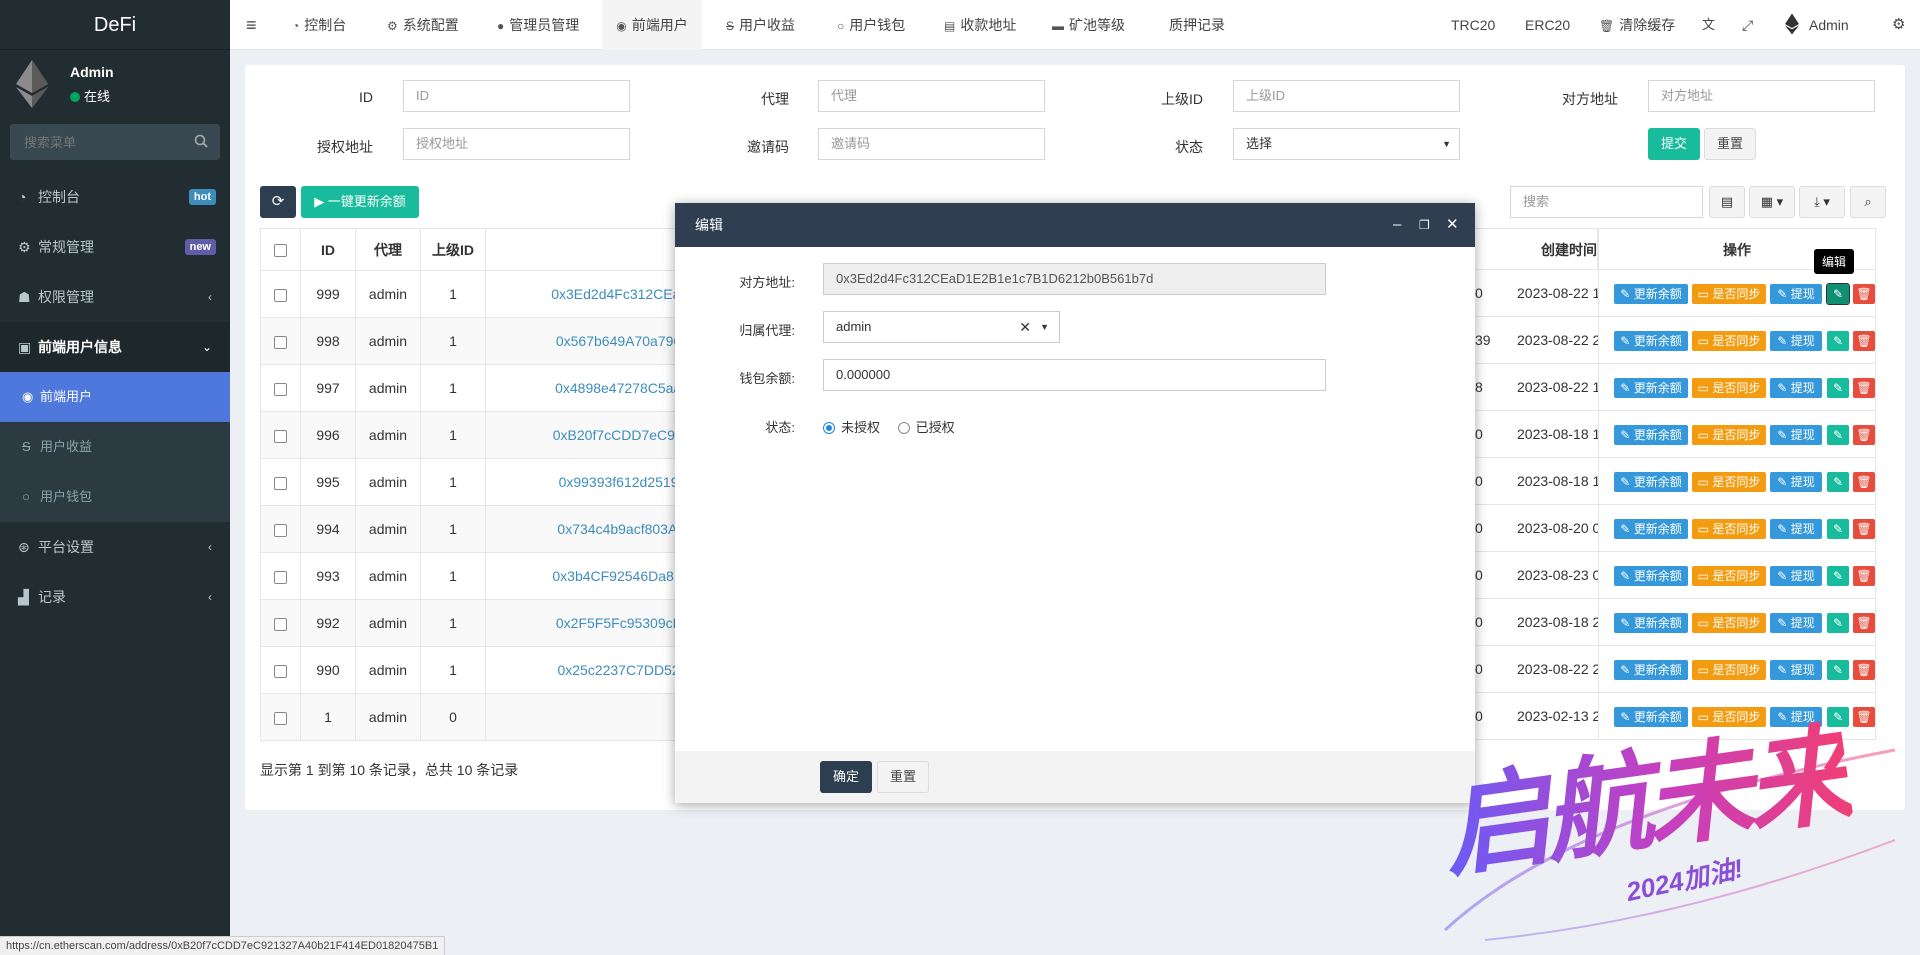 Image resolution: width=1920 pixels, height=955 pixels. I want to click on filter-input-parent-id: 上级ID, so click(1346, 96).